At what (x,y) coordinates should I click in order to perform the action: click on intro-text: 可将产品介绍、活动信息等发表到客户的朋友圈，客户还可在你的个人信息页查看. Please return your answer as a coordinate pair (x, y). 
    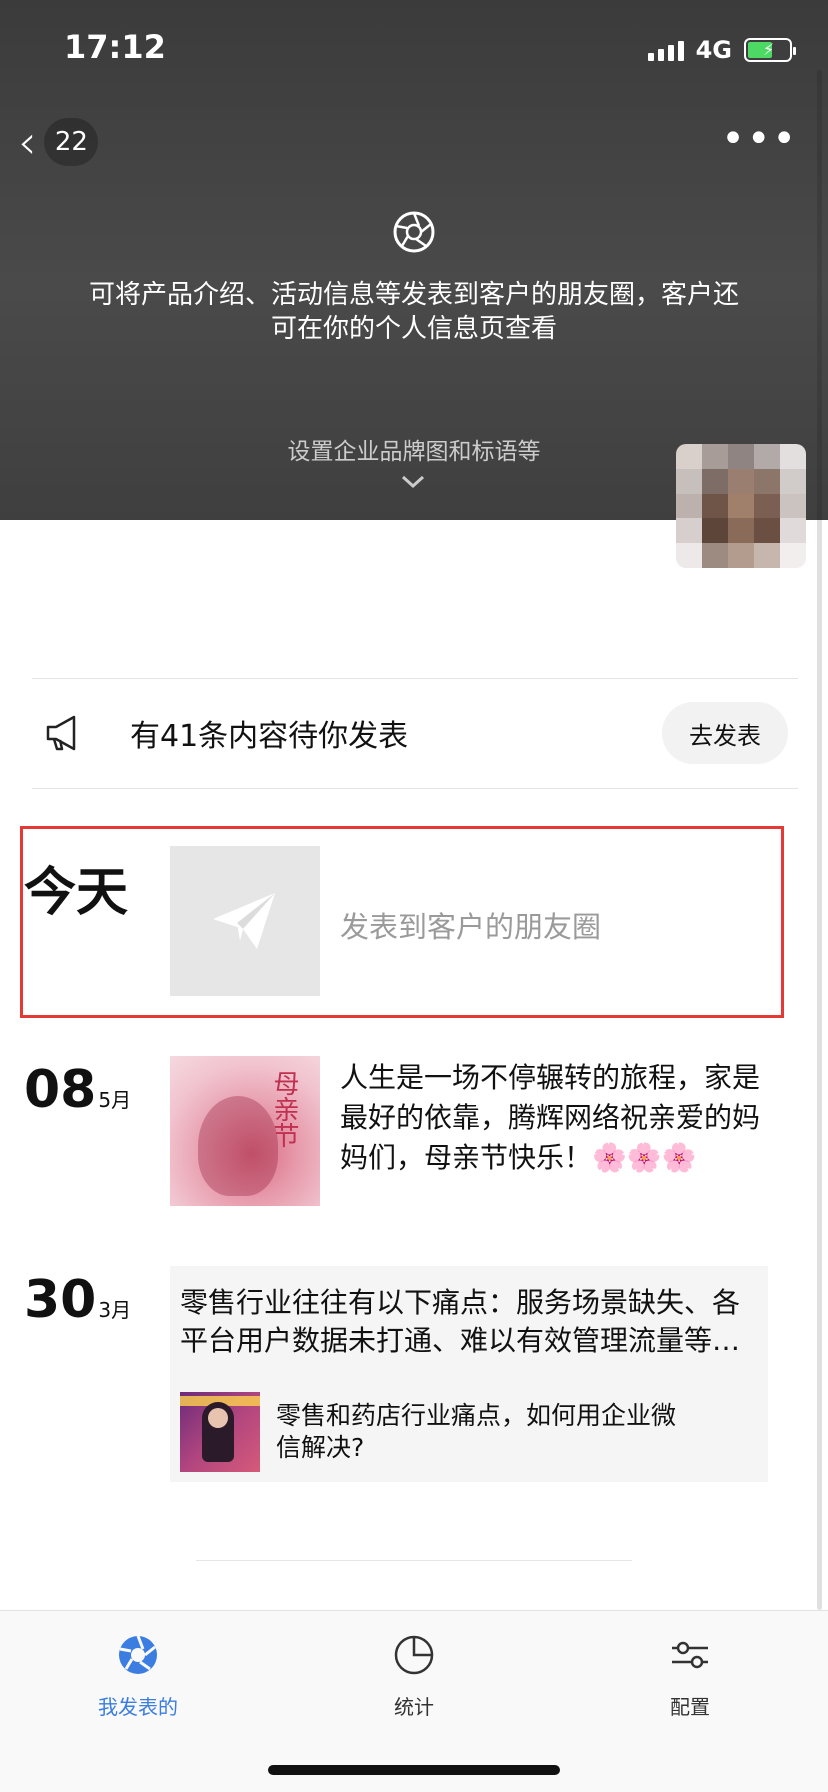
    Looking at the image, I should click on (413, 312).